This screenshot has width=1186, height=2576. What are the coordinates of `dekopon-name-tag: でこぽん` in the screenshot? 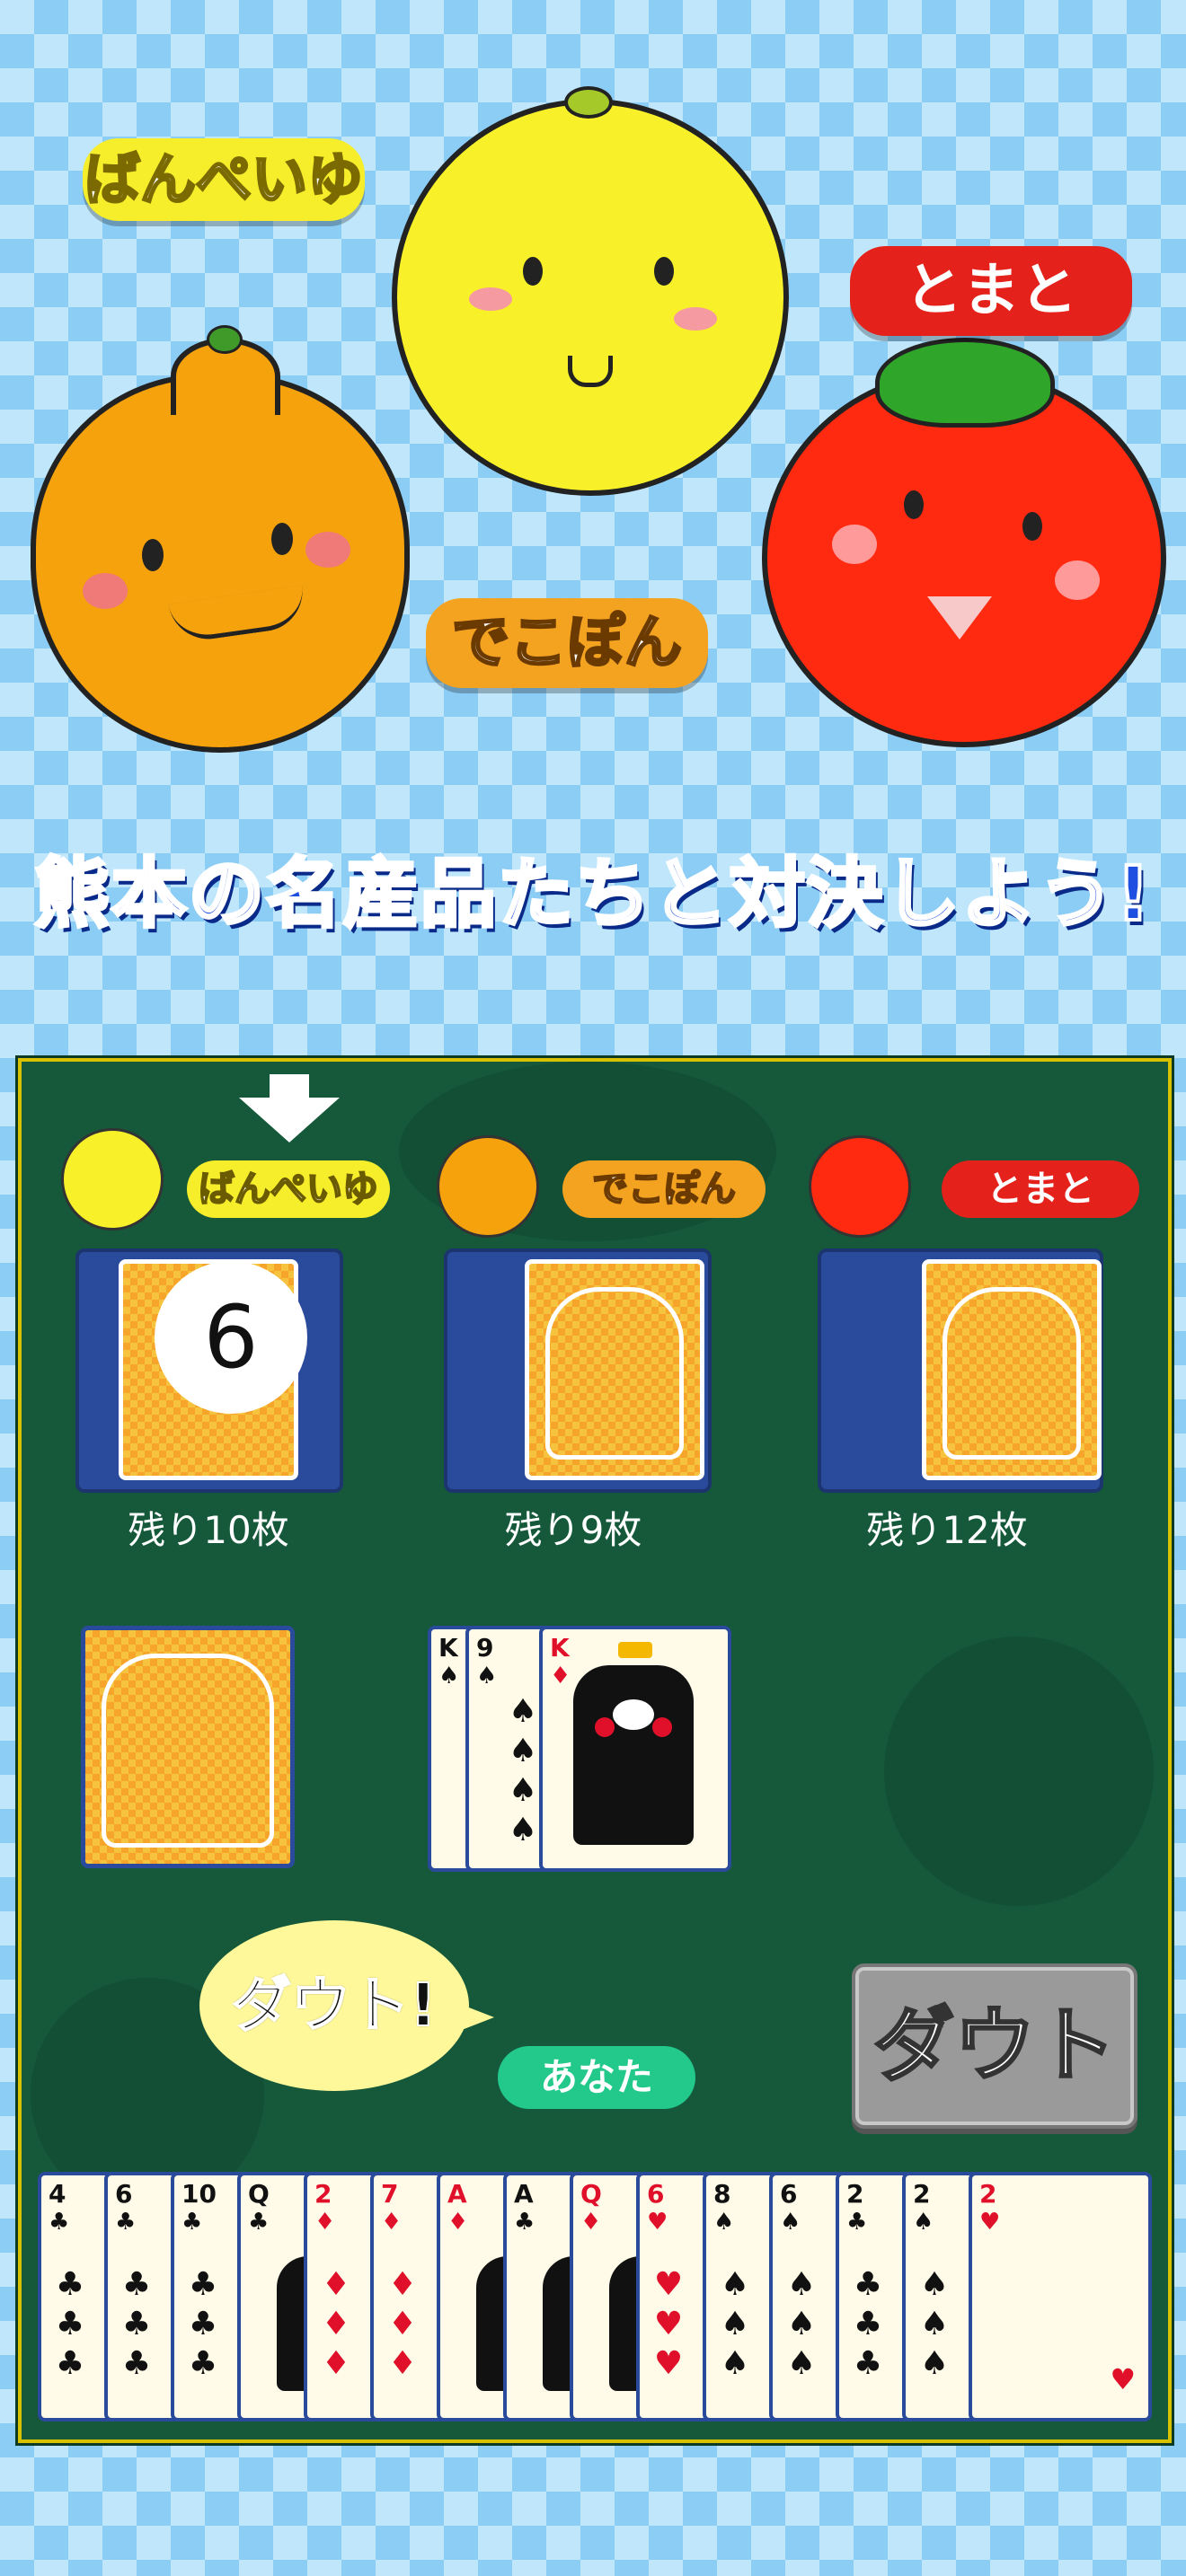 It's located at (567, 643).